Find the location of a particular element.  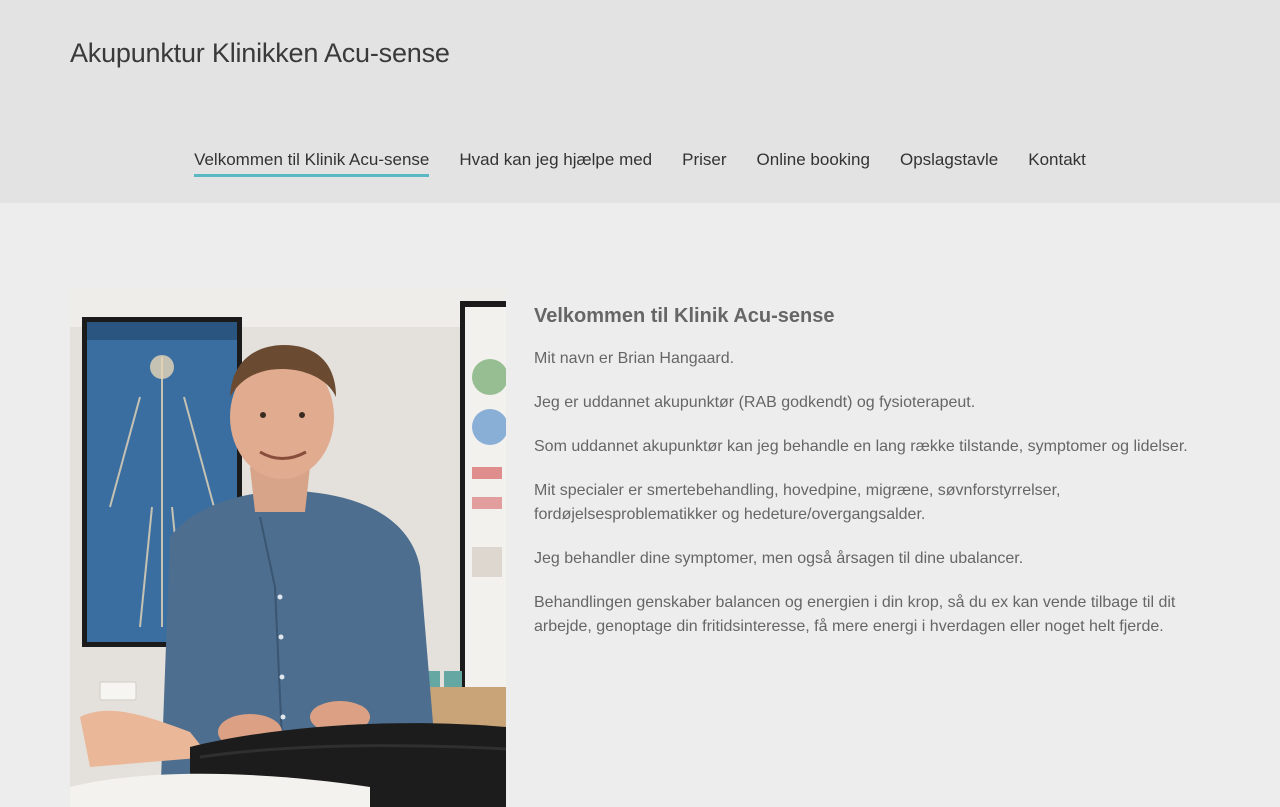

page-heading: Velkommen til Klinik Acu-sense is located at coordinates (684, 316).